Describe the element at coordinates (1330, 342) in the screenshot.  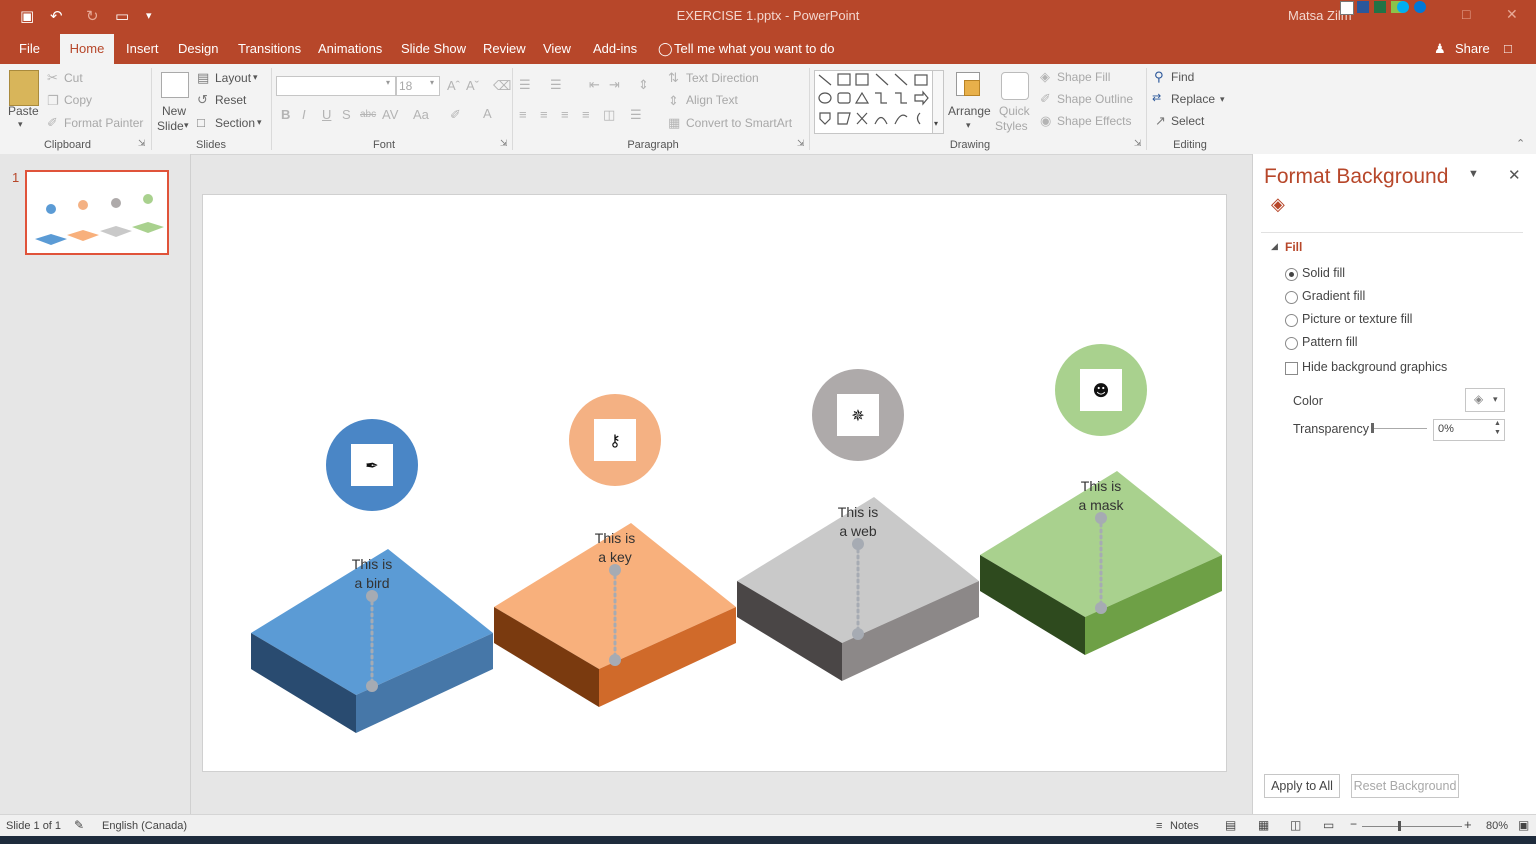
I see `pattern-fill-label: Pattern fill` at that location.